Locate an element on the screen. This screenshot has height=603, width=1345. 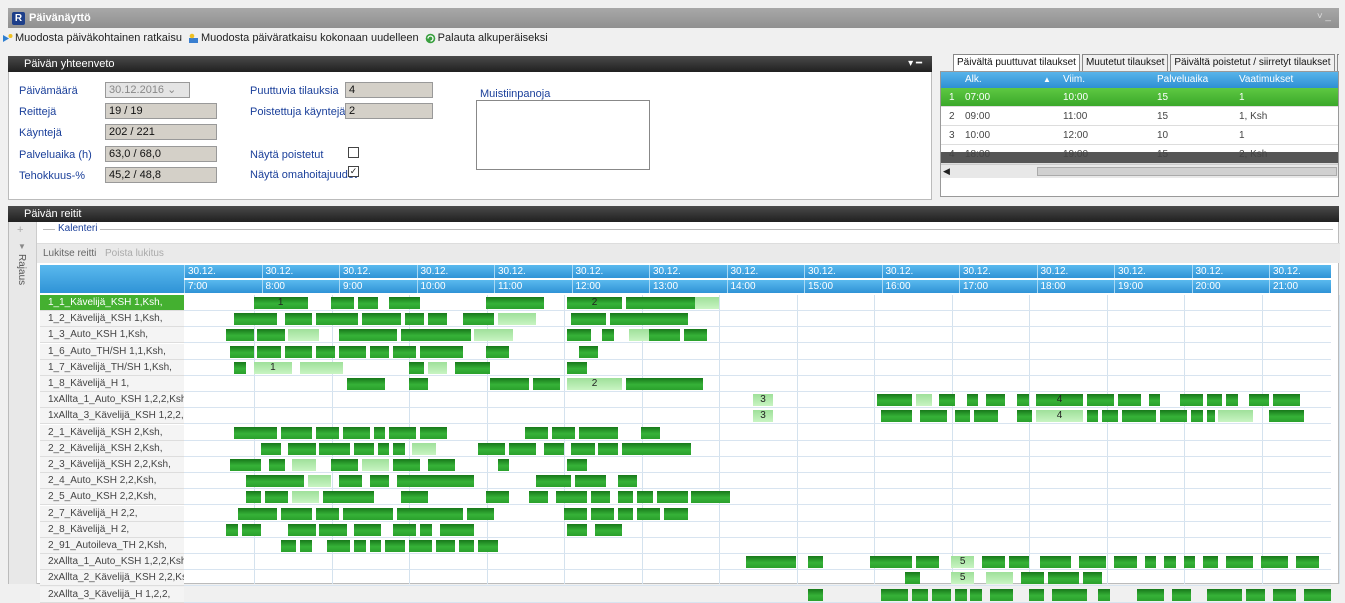
tab-2: Päivältä poistetut / siirretyt tilaukset is located at coordinates (1252, 62).